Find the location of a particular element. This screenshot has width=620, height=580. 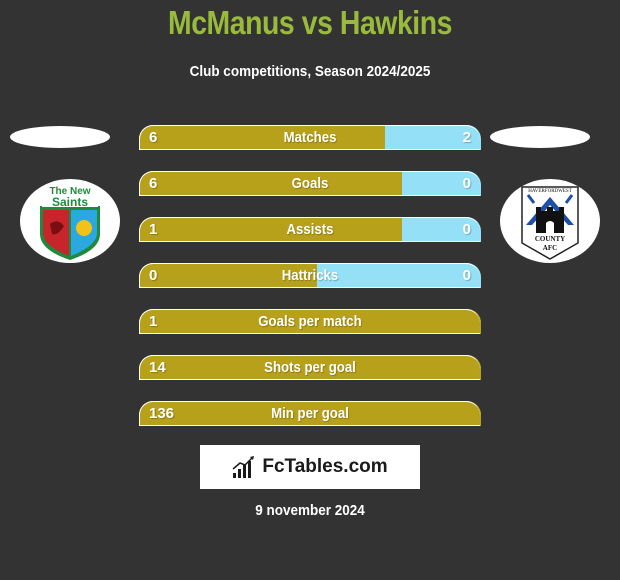

competition-subtitle: Club competitions, Season 2024/2025 is located at coordinates (310, 71).